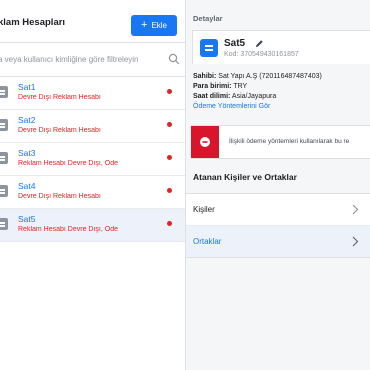 The height and width of the screenshot is (370, 370). I want to click on account-list-item: Sat3 Reklam Hesabı Devre Dışı, Öde, so click(92, 159).